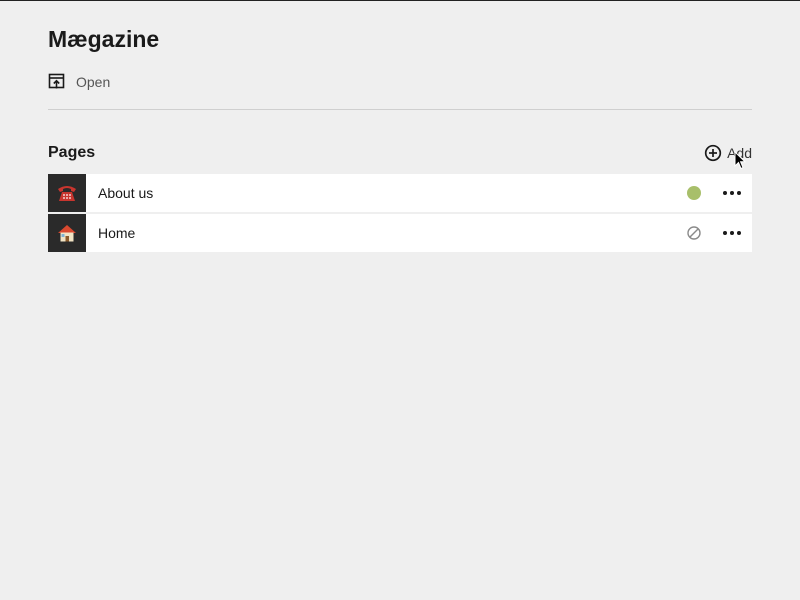  I want to click on add-page-button: Add, so click(728, 153).